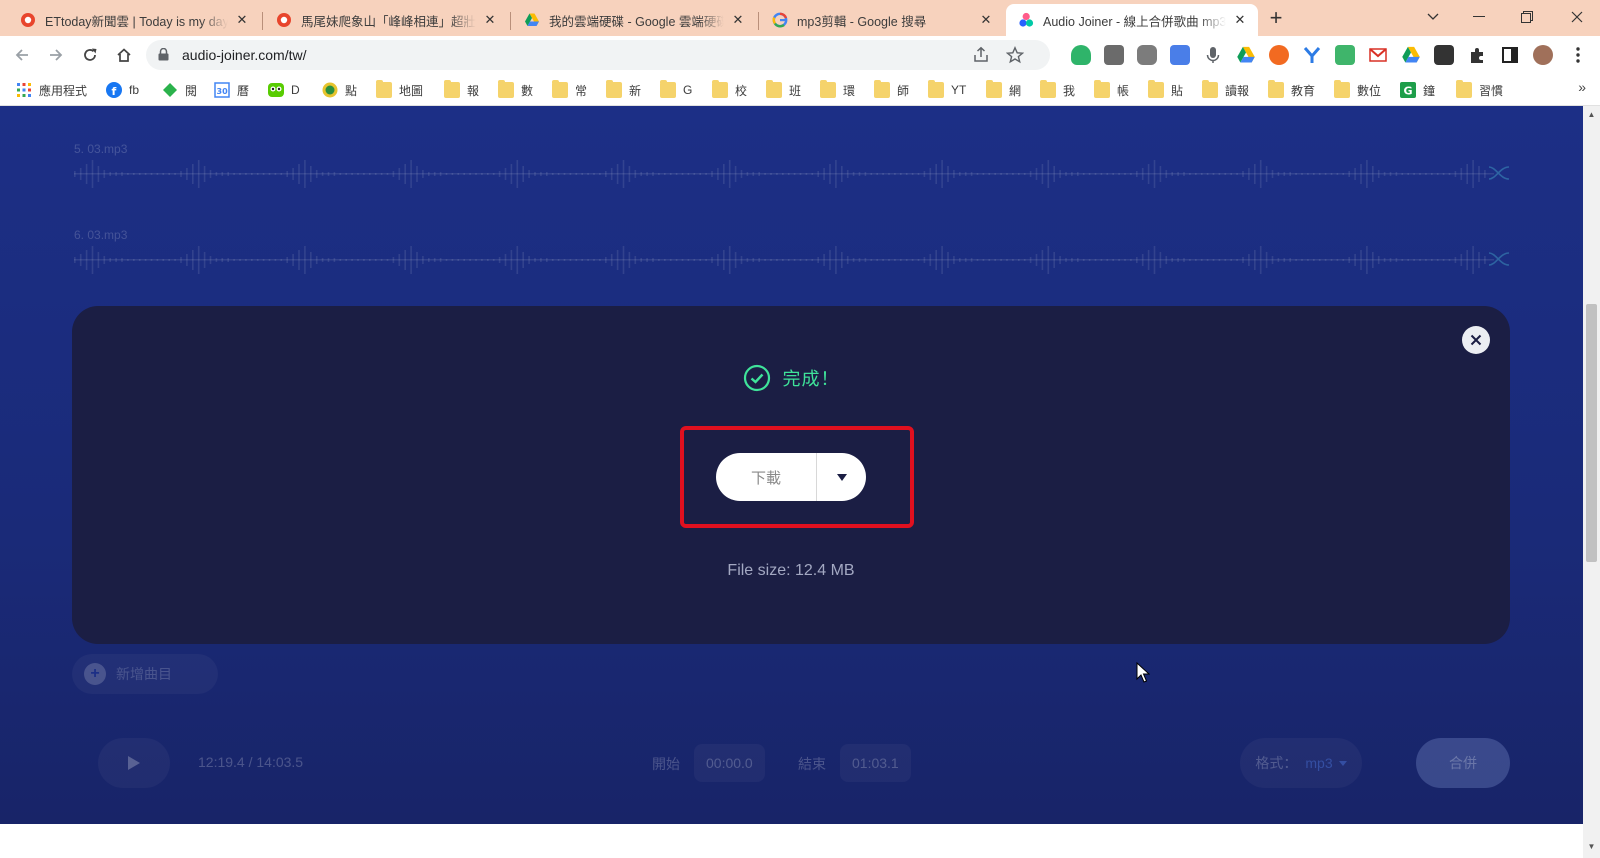 The height and width of the screenshot is (858, 1600). I want to click on close-dialog-button, so click(1476, 340).